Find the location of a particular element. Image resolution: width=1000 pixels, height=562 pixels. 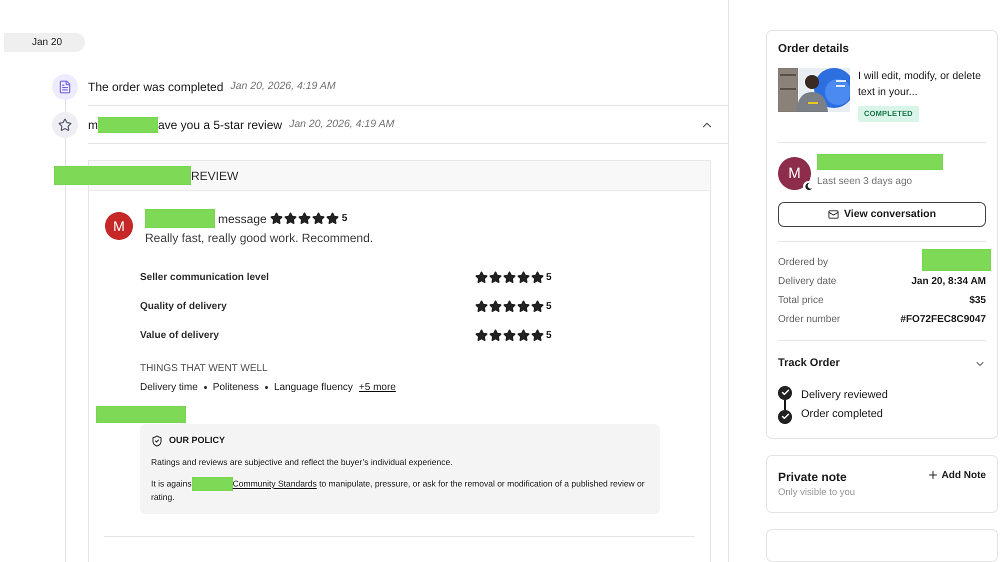

review-comment: Really fast, really good work. Recommend. is located at coordinates (259, 238).